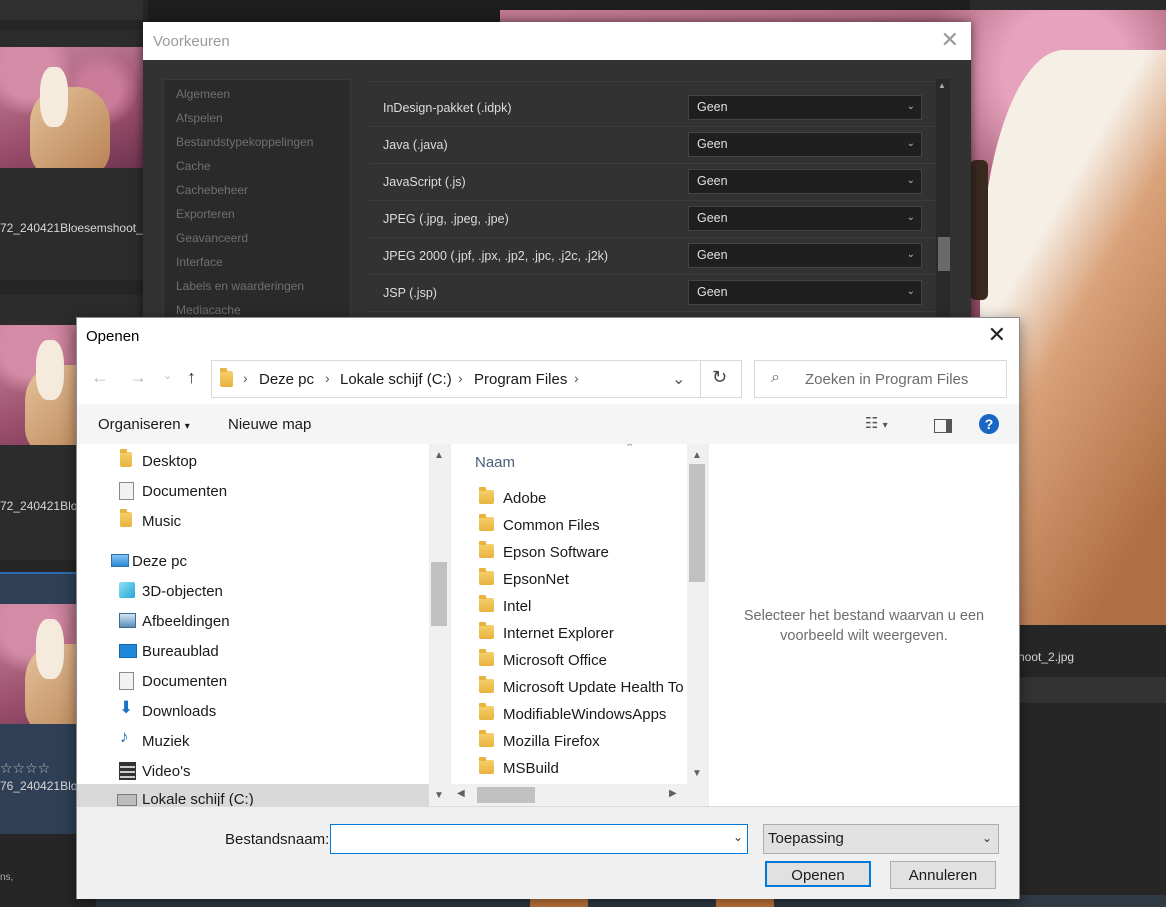  I want to click on breadcrumb-program-files: Program Files, so click(520, 379).